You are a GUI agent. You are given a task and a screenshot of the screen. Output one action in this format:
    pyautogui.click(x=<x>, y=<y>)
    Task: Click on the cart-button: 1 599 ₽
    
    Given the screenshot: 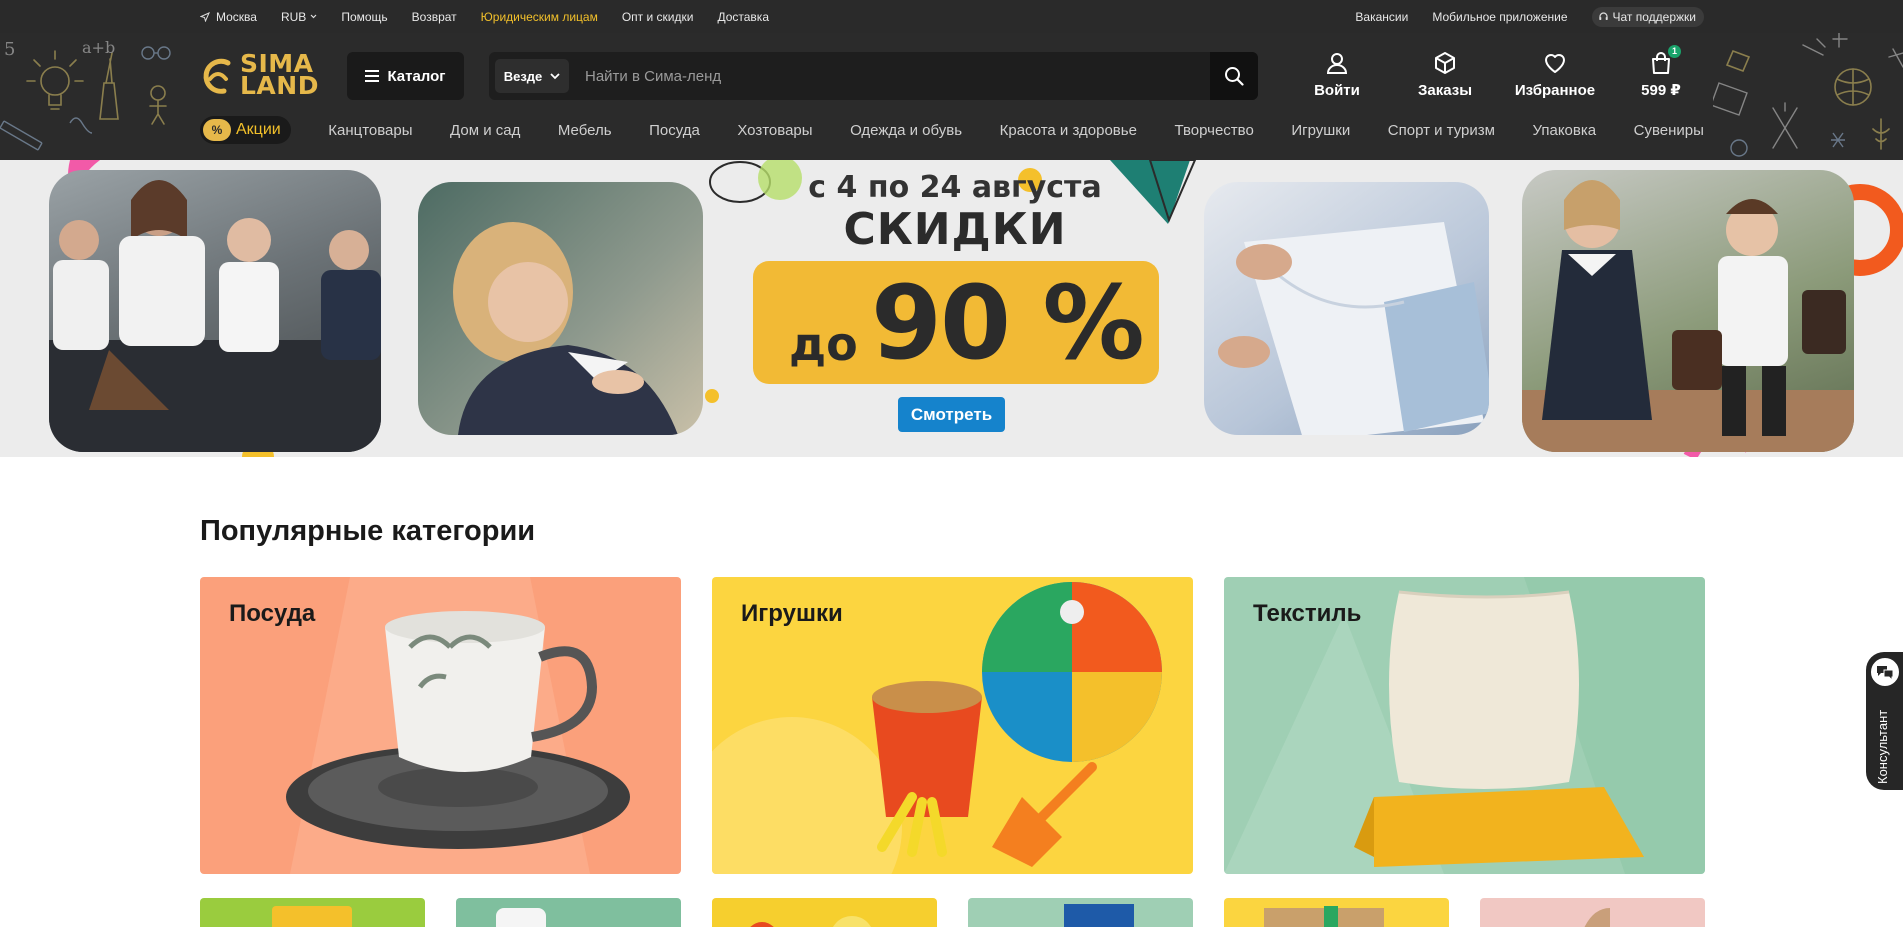 What is the action you would take?
    pyautogui.click(x=1661, y=72)
    